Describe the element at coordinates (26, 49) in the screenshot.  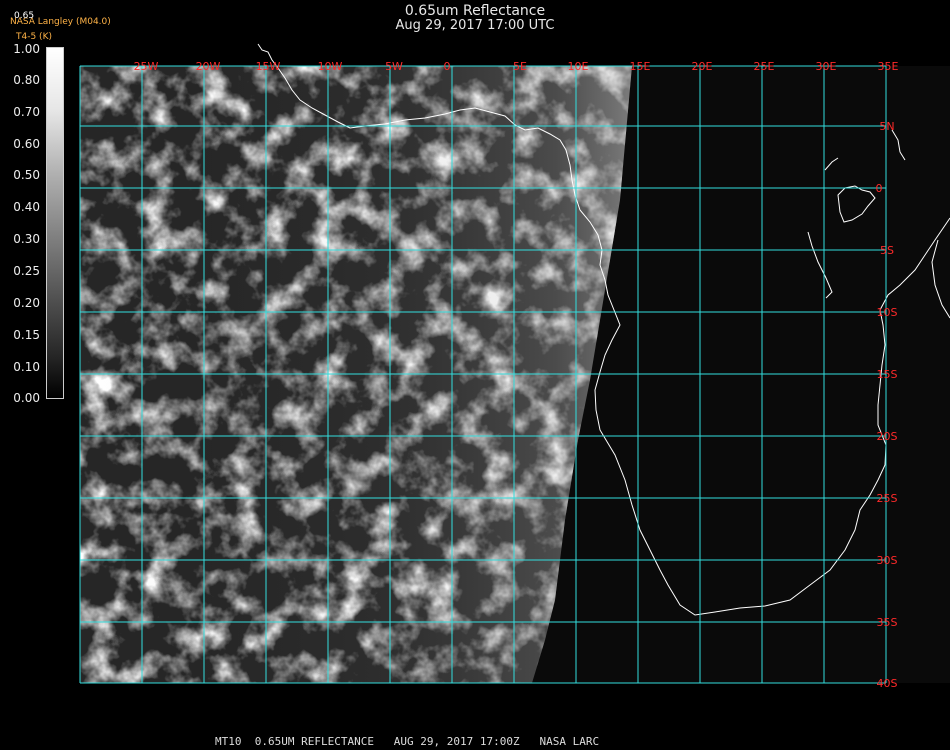
I see `scale-label: 1.00` at that location.